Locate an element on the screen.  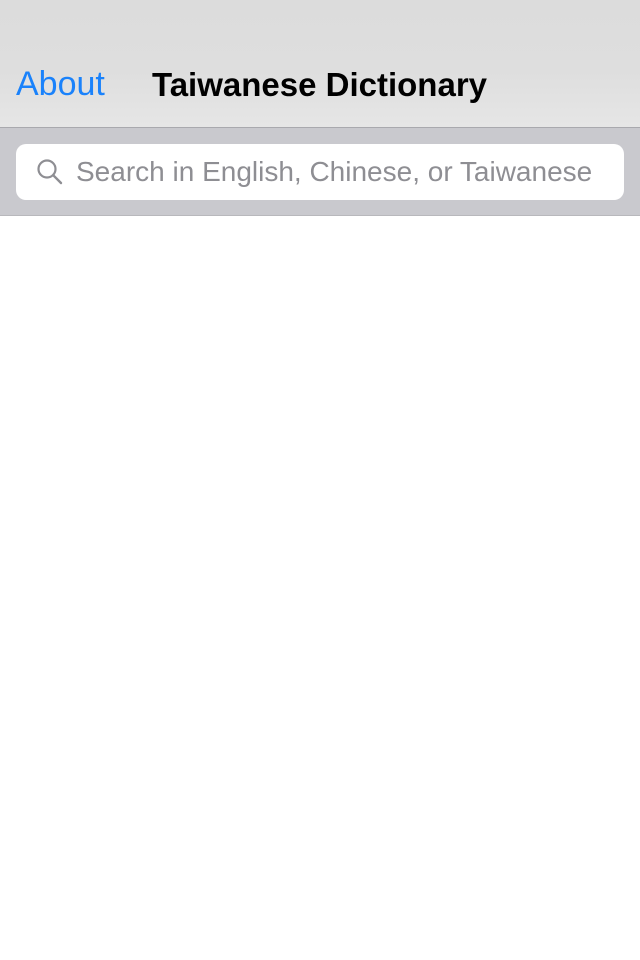
search-bar is located at coordinates (320, 172).